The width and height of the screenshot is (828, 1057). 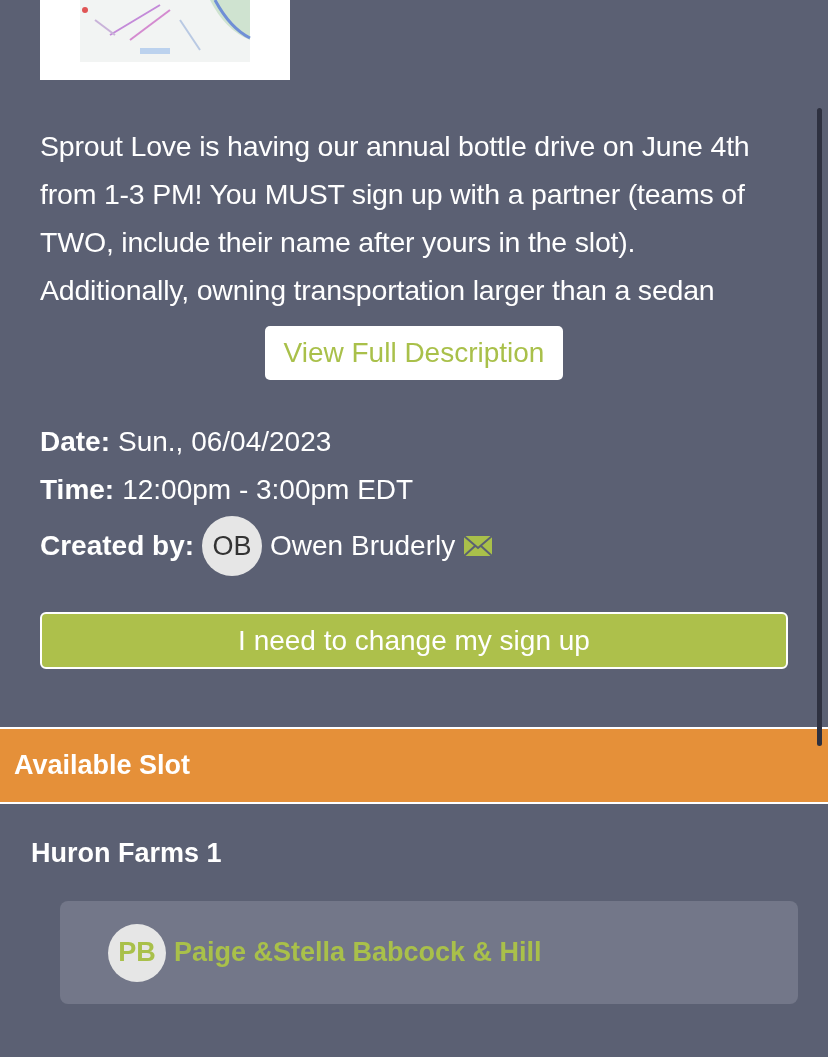 What do you see at coordinates (268, 490) in the screenshot?
I see `detail-value: 12:00pm - 3:00pm EDT` at bounding box center [268, 490].